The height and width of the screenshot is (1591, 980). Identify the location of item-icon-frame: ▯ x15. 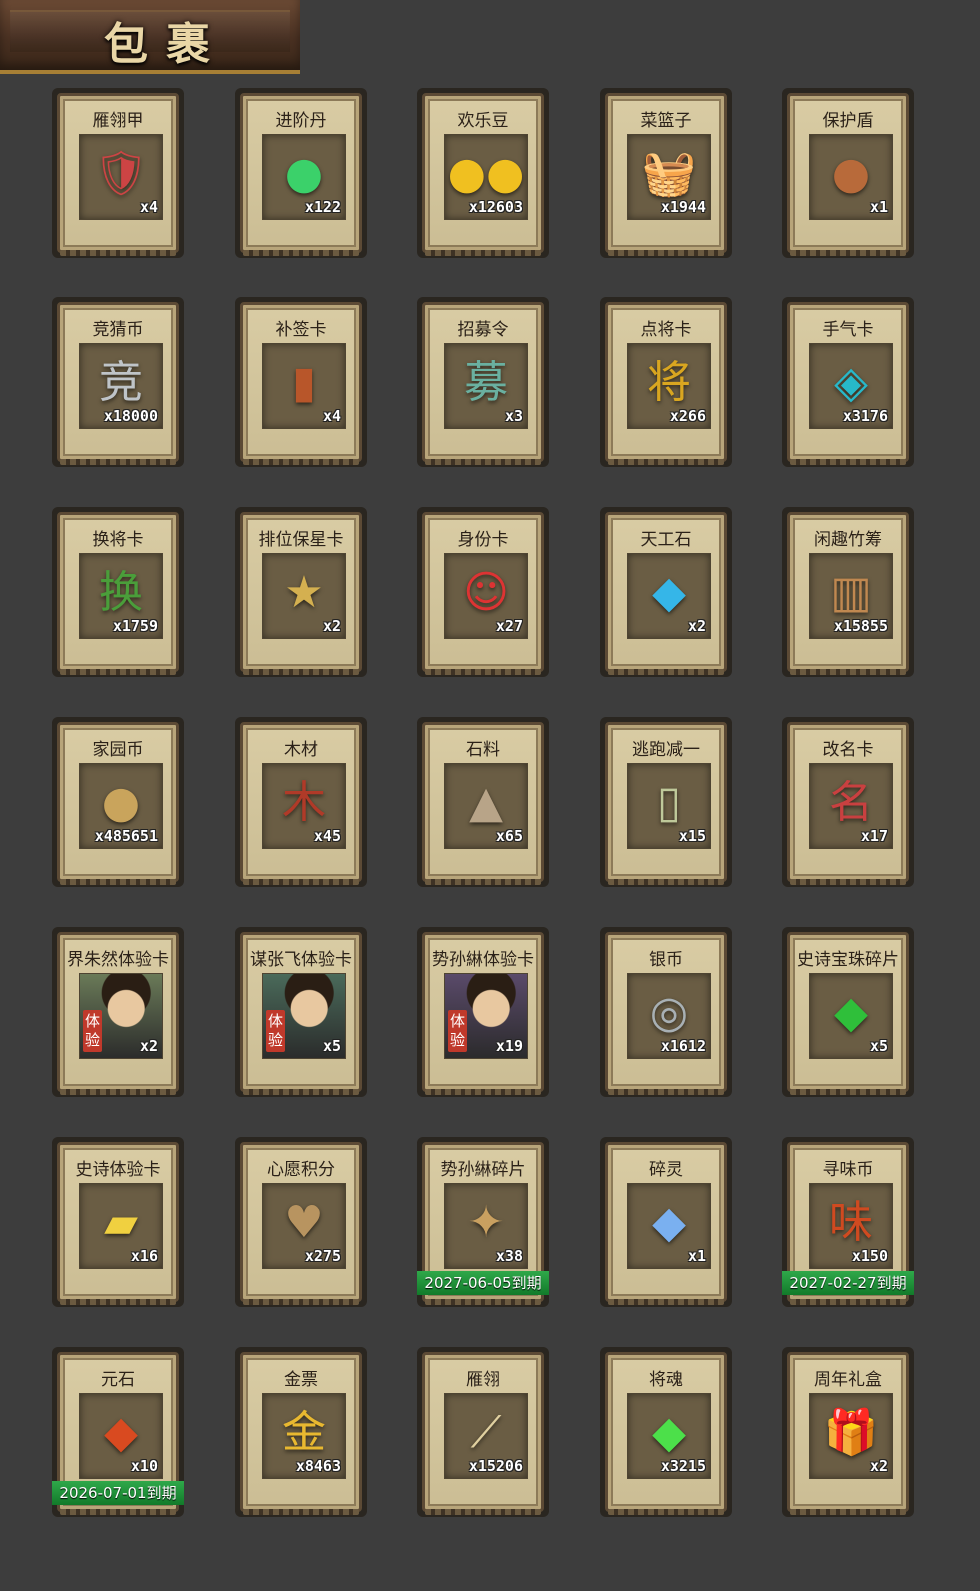
(669, 806).